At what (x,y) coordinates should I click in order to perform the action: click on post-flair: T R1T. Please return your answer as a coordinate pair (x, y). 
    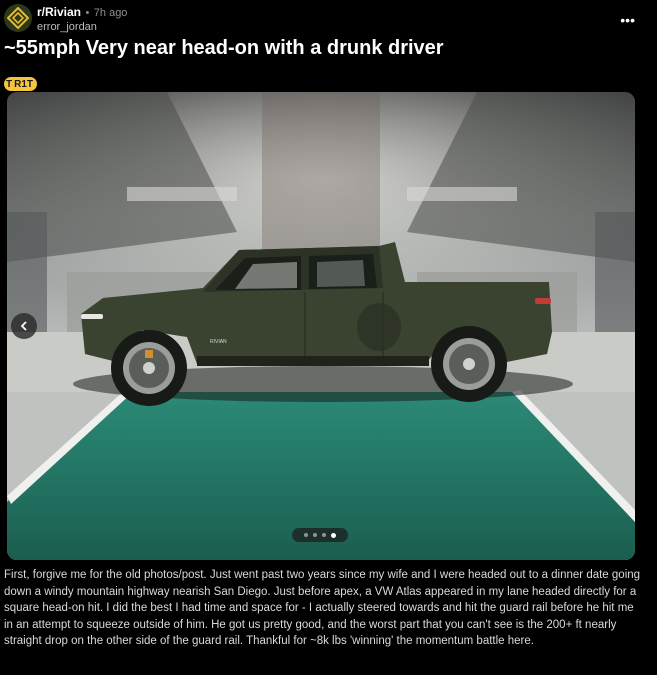
    Looking at the image, I should click on (21, 84).